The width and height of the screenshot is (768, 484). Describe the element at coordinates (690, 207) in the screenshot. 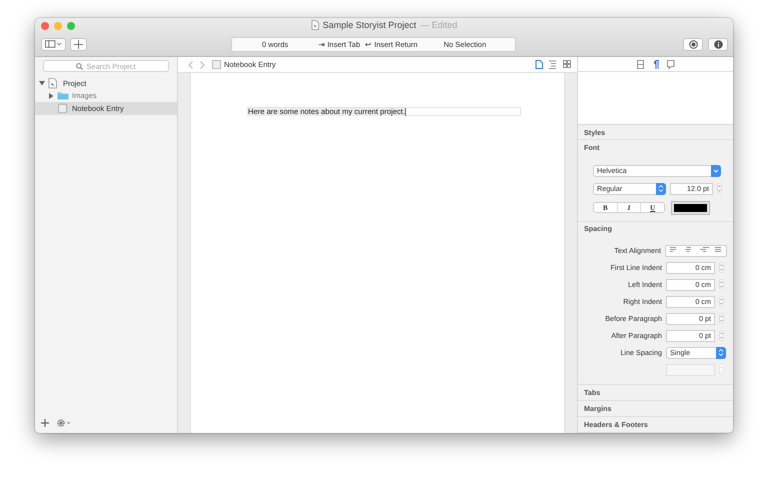

I see `color-well` at that location.